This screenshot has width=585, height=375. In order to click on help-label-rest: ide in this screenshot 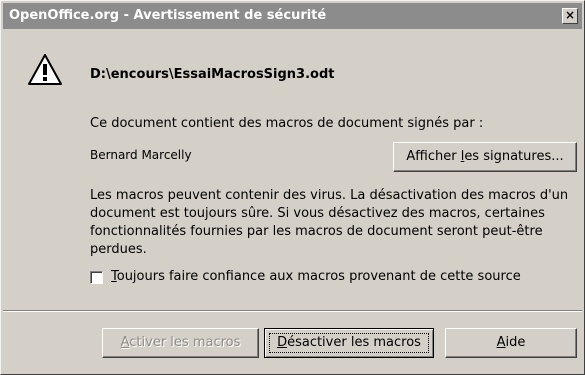, I will do `click(515, 342)`.